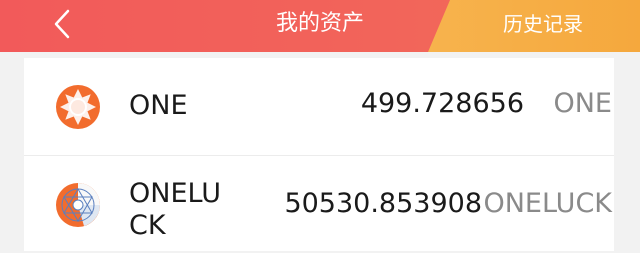 Image resolution: width=640 pixels, height=253 pixels. What do you see at coordinates (383, 203) in the screenshot?
I see `asset-amount: 50530.853908` at bounding box center [383, 203].